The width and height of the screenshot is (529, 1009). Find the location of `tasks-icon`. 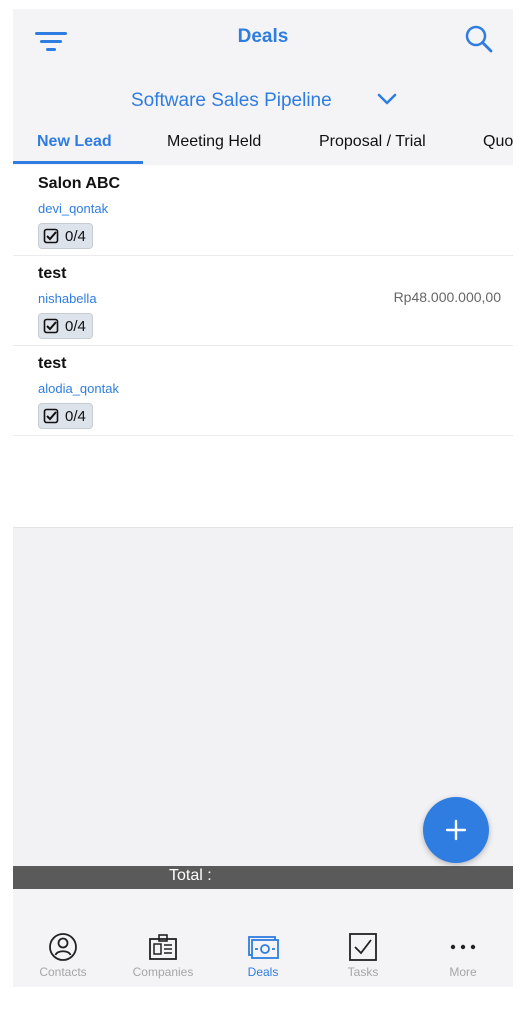

tasks-icon is located at coordinates (363, 947).